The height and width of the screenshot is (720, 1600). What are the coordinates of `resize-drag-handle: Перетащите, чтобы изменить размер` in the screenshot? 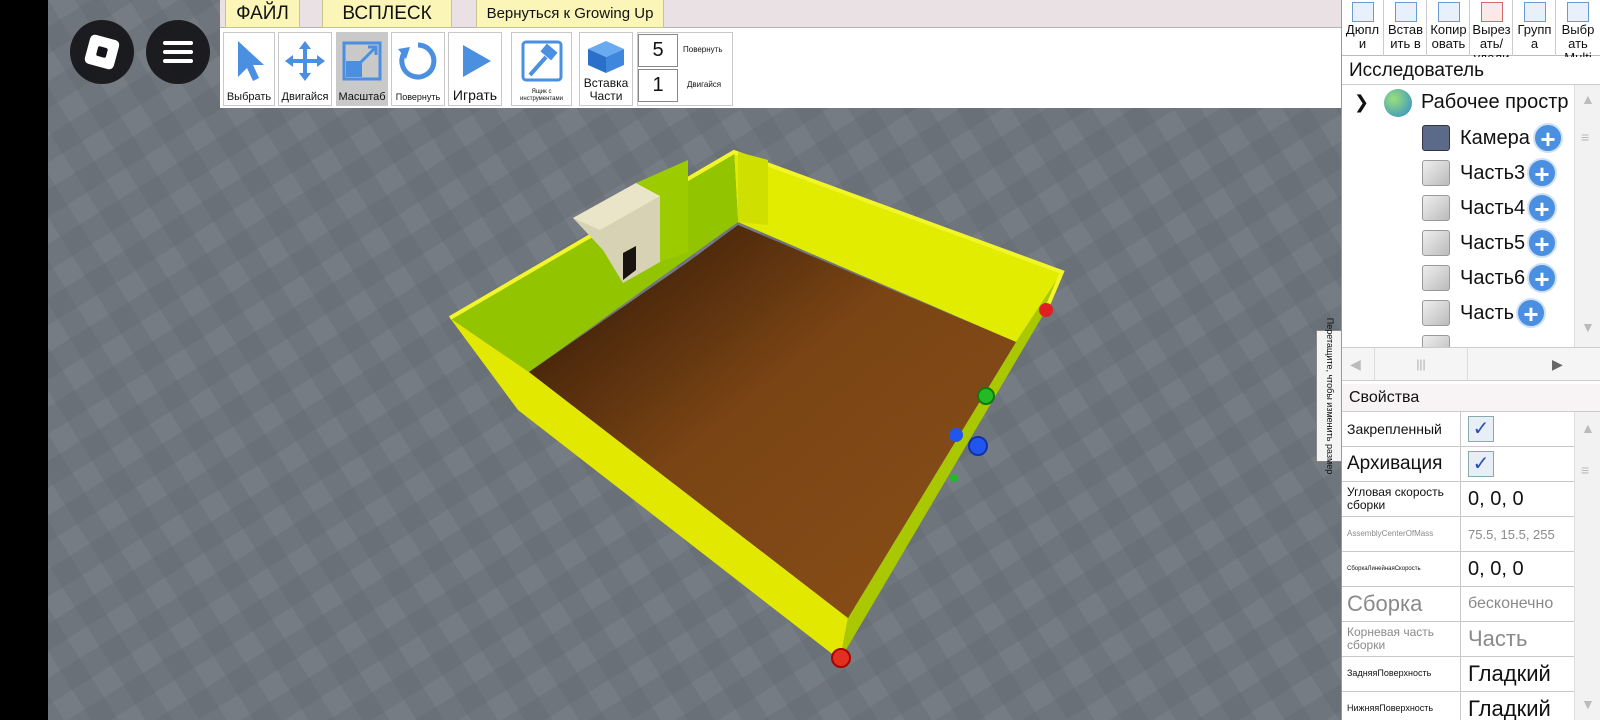 It's located at (1329, 396).